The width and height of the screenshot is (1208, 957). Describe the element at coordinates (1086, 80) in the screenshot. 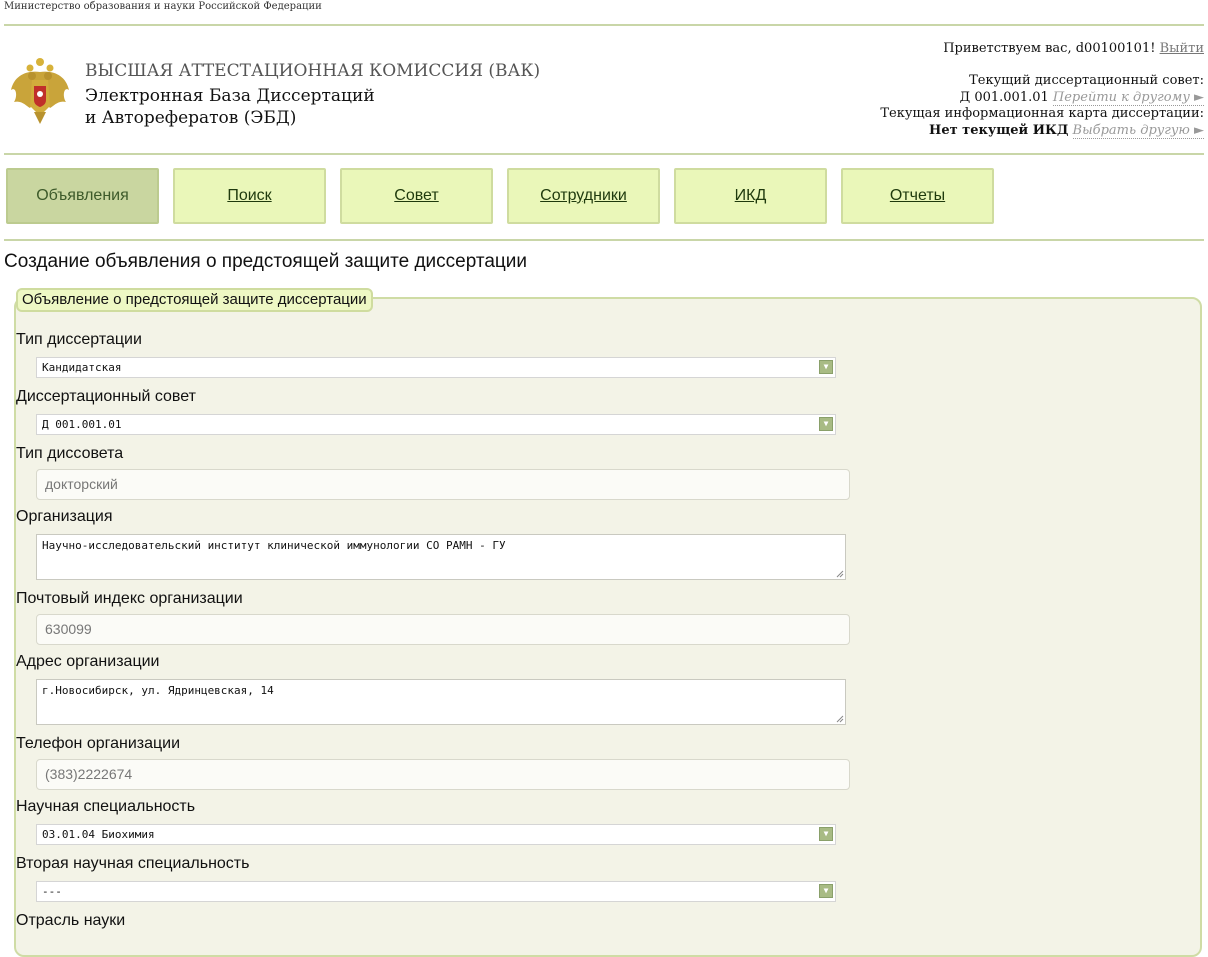

I see `current-council-label: Текущий диссертационный совет:` at that location.